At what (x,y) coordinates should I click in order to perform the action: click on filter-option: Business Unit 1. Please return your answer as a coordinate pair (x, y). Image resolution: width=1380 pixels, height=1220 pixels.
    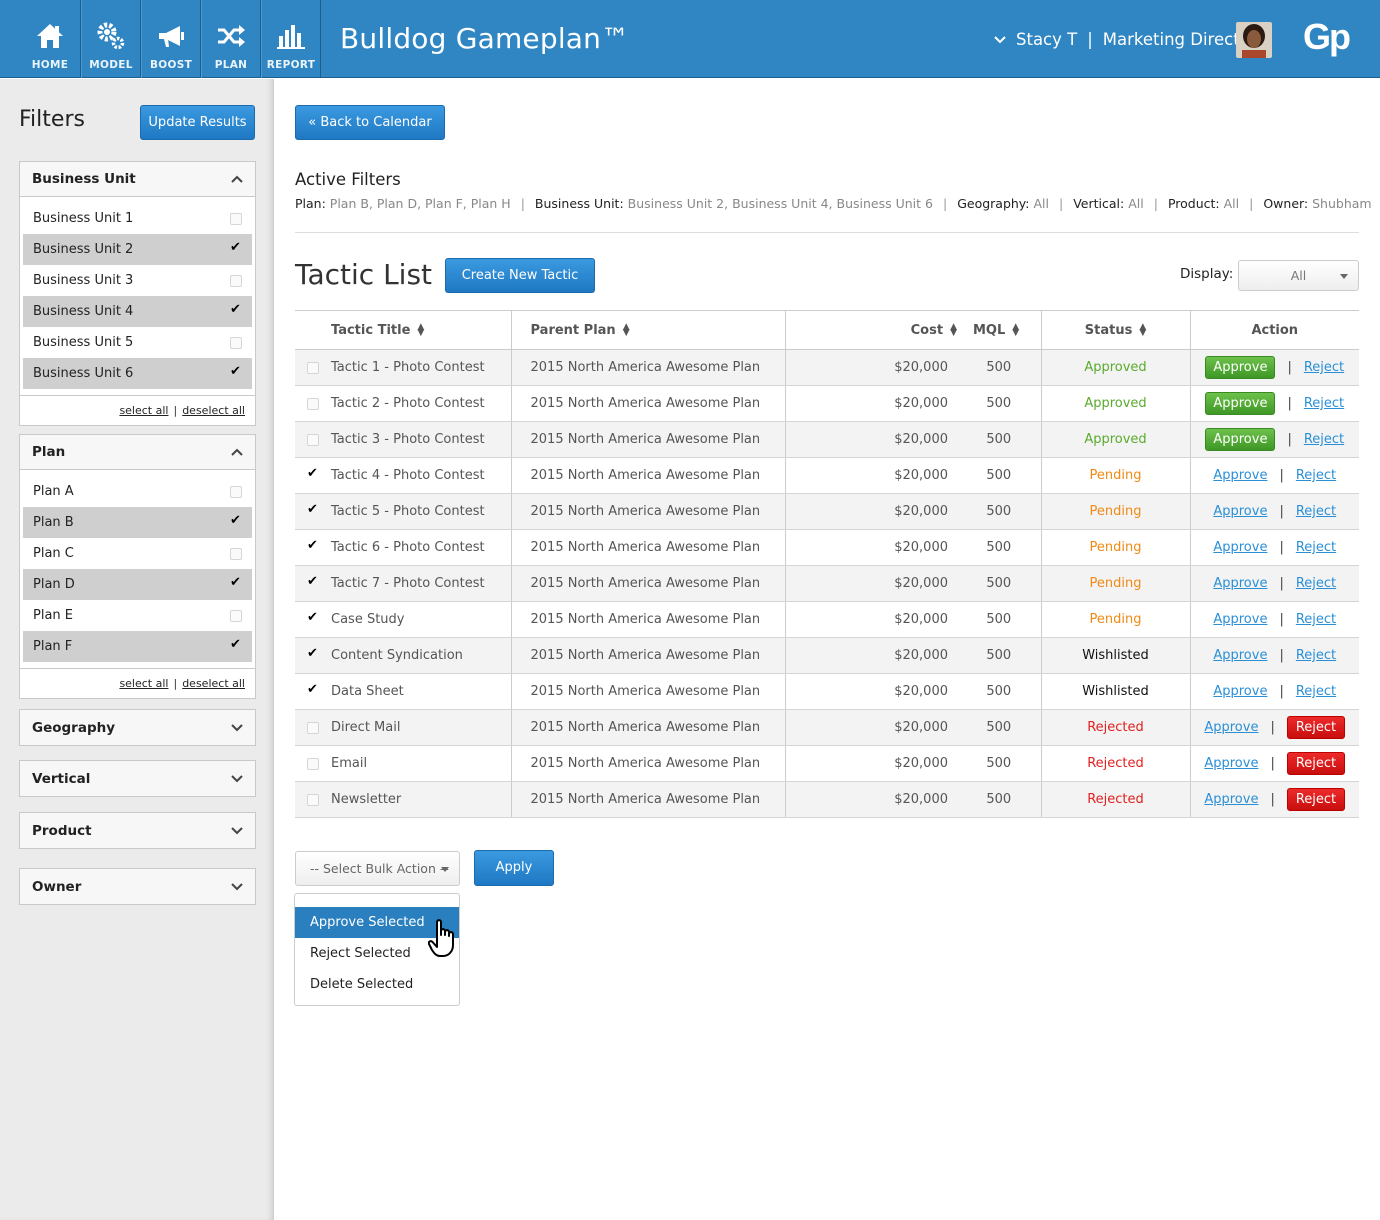
    Looking at the image, I should click on (137, 218).